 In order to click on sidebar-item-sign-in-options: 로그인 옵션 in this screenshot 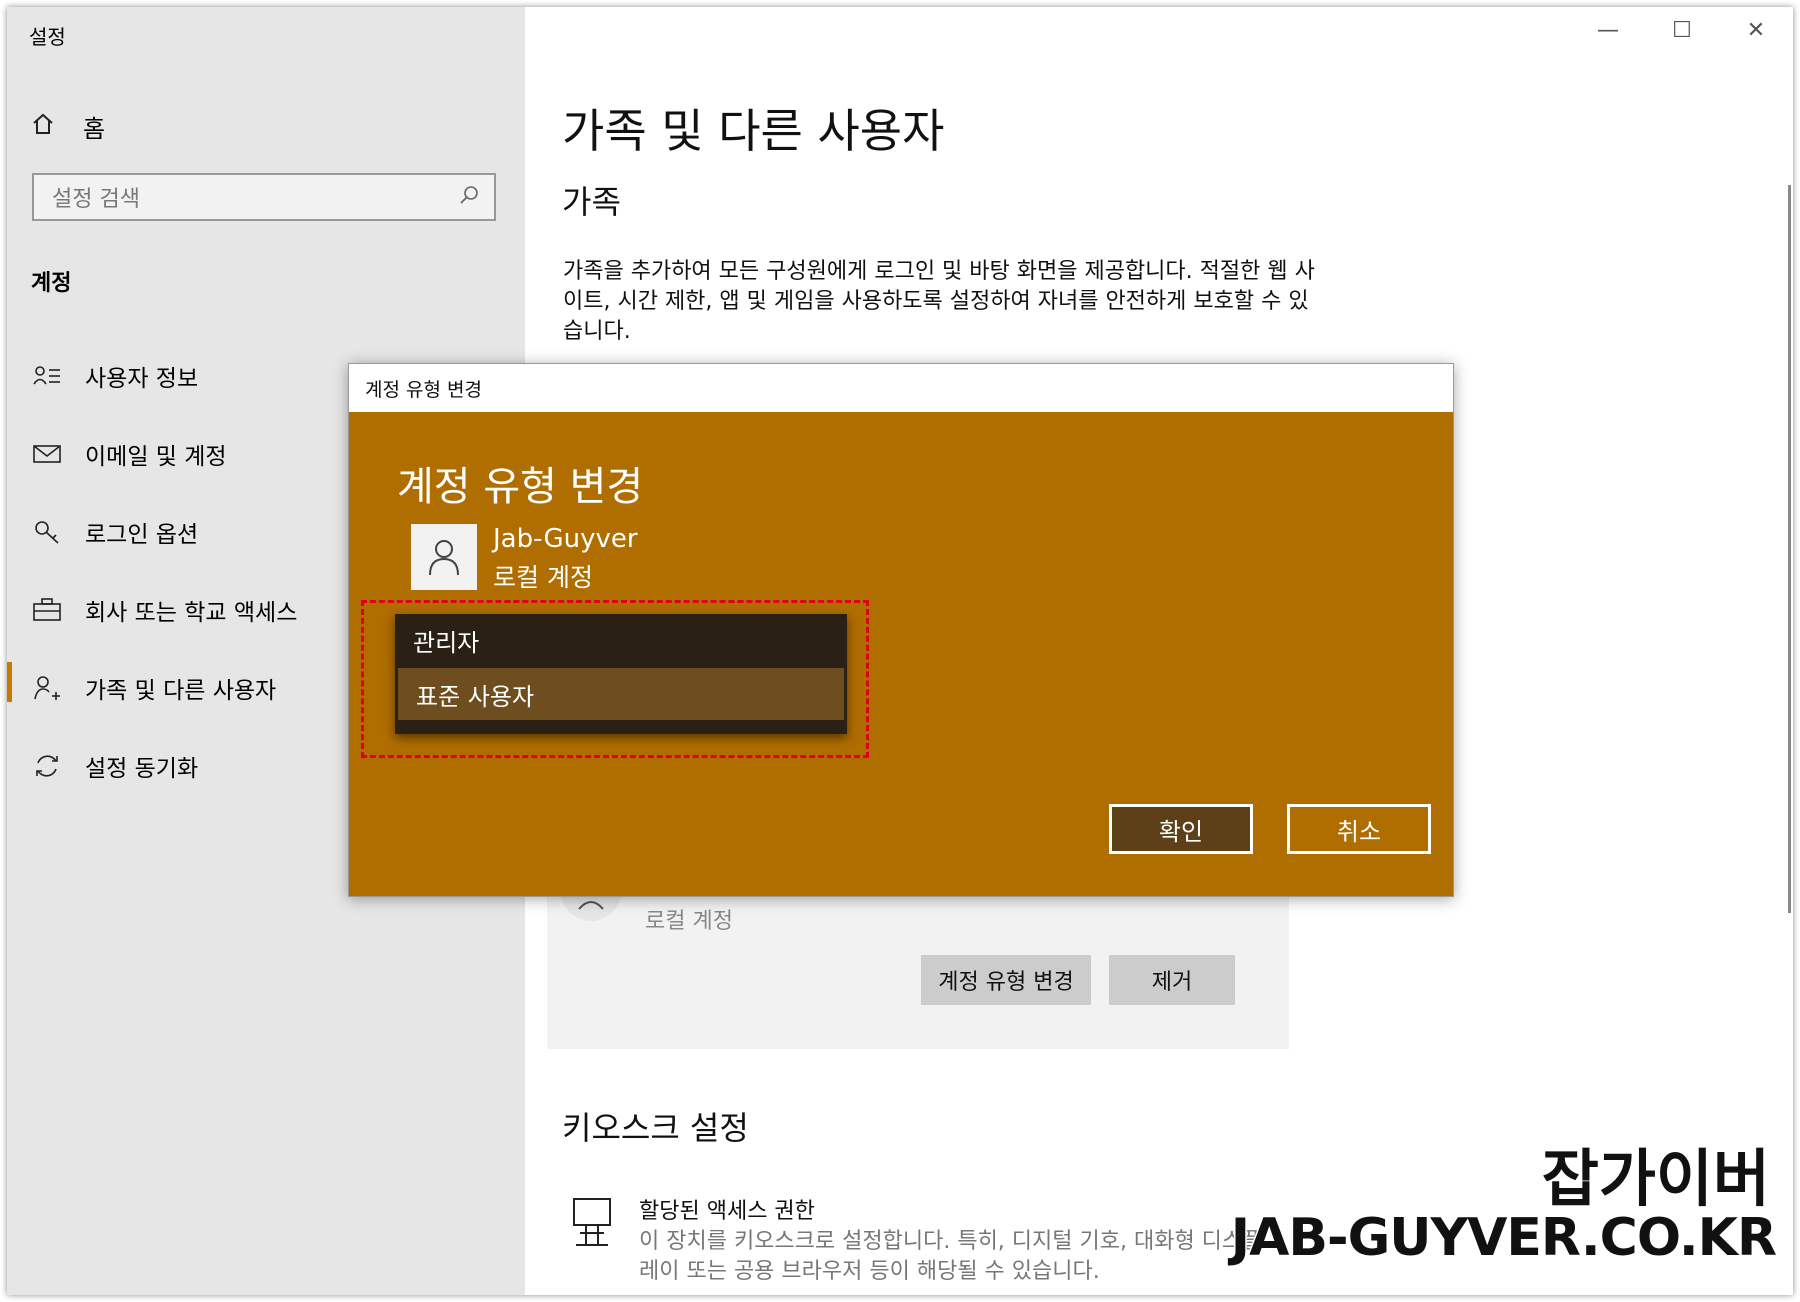, I will do `click(114, 532)`.